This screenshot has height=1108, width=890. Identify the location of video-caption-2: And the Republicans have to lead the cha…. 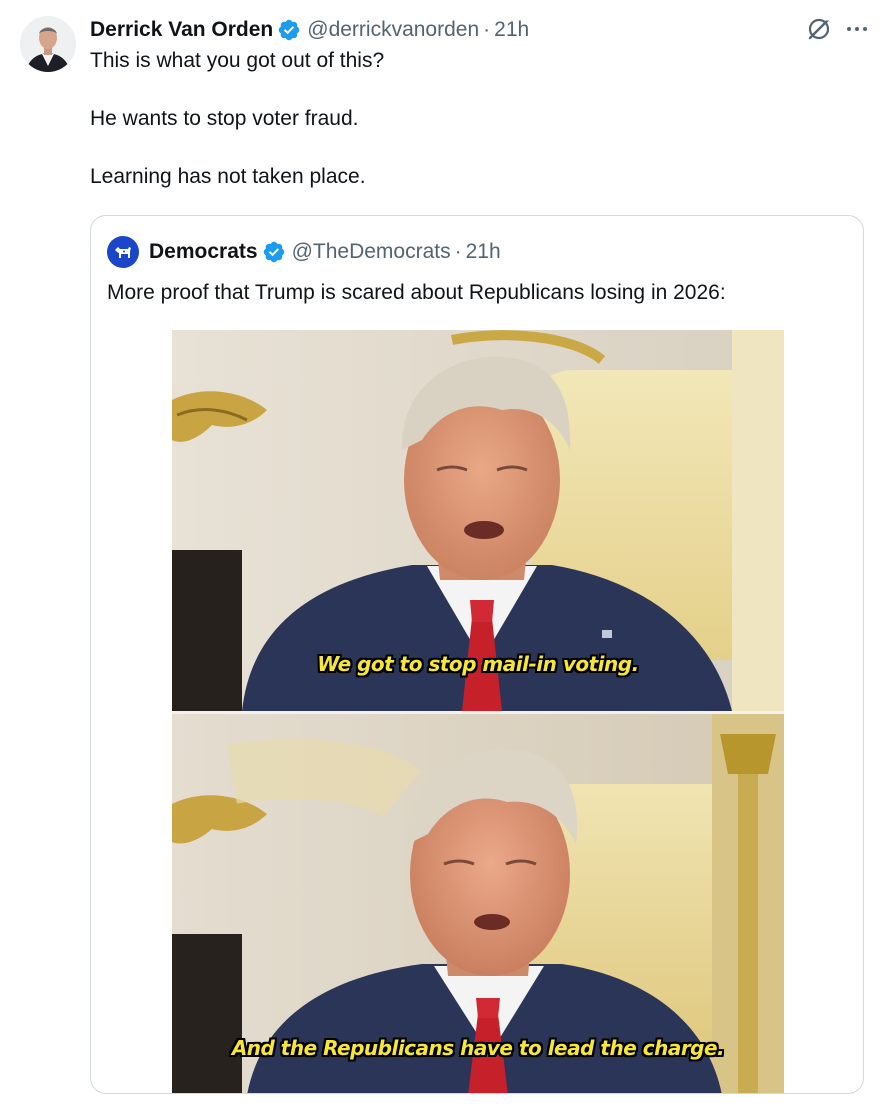
(478, 1048).